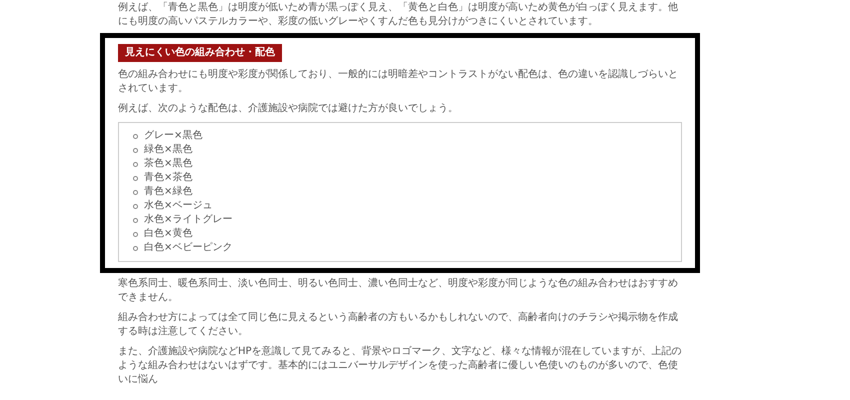 The width and height of the screenshot is (850, 400). What do you see at coordinates (168, 150) in the screenshot?
I see `list-item: 緑色×黒色` at bounding box center [168, 150].